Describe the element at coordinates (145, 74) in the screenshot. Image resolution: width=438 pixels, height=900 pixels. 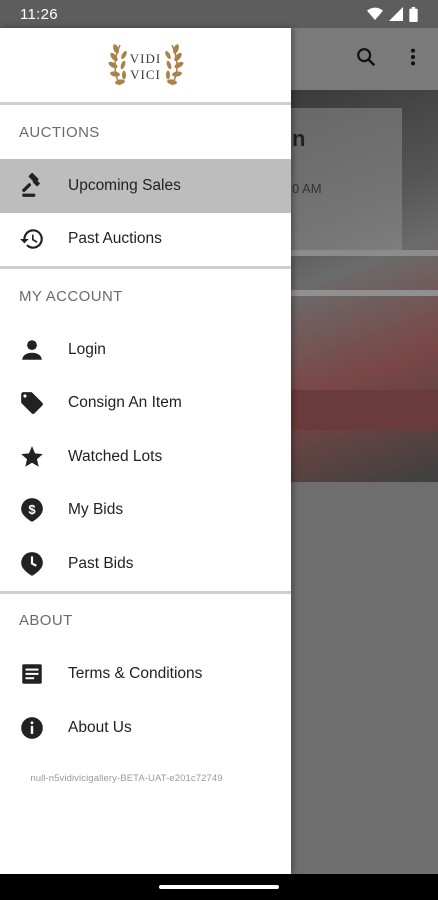
I see `logo-text-line2: VICI` at that location.